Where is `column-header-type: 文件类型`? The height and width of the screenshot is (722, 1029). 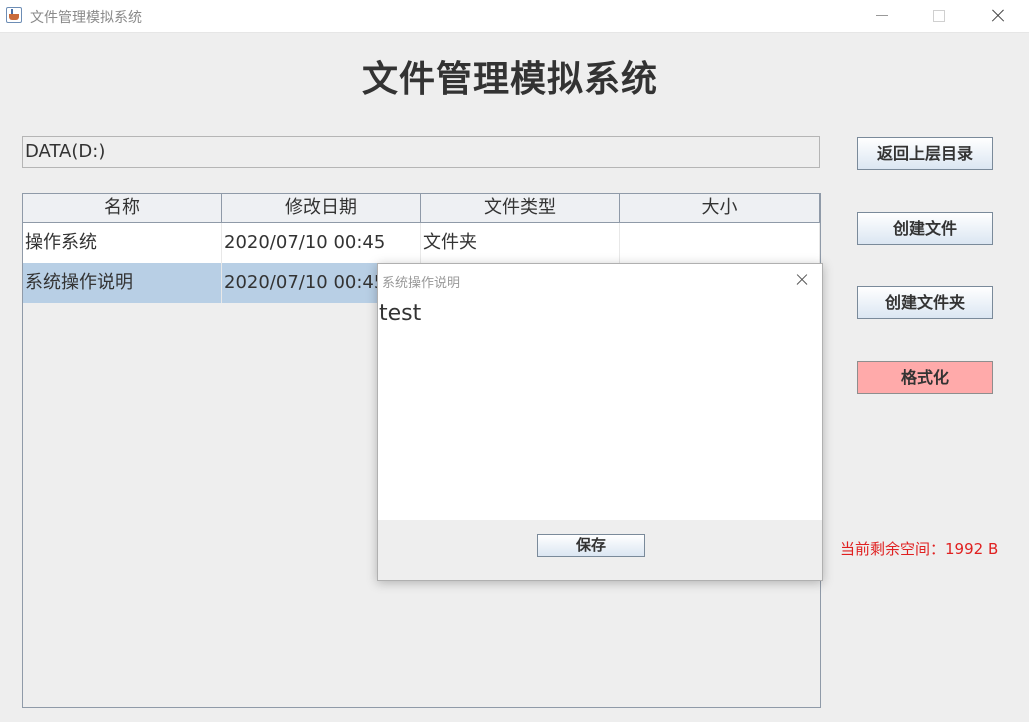
column-header-type: 文件类型 is located at coordinates (520, 208).